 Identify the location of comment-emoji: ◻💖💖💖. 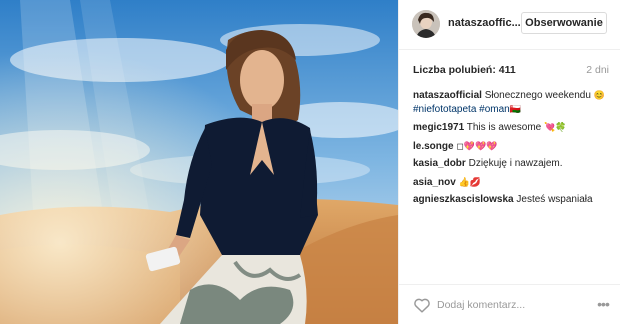
(477, 145).